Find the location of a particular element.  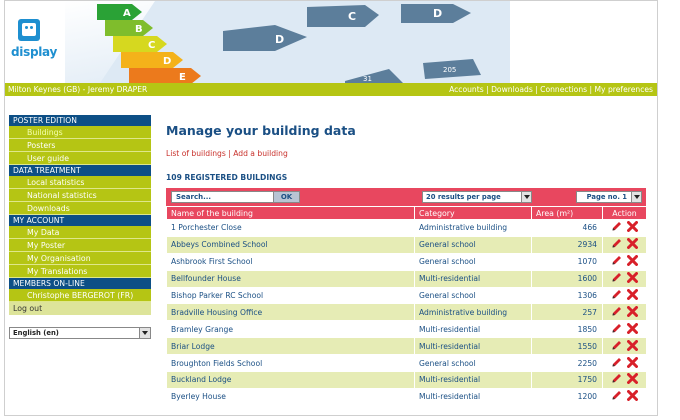

scale-letter: A is located at coordinates (127, 13).